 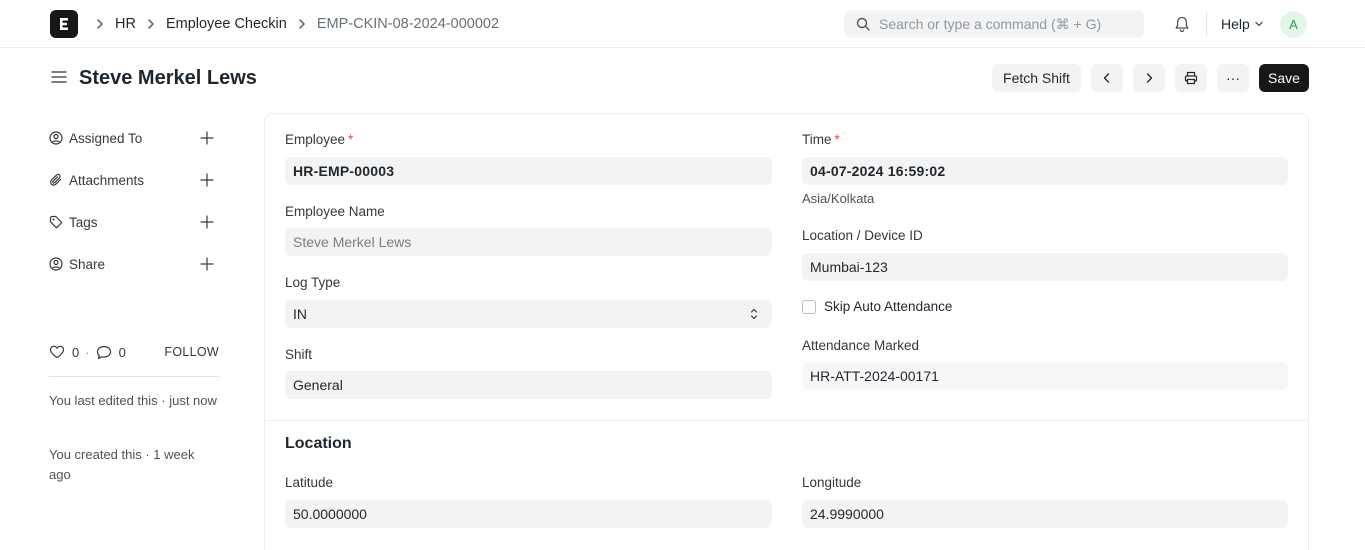 I want to click on employee-label: Employee *, so click(x=319, y=139).